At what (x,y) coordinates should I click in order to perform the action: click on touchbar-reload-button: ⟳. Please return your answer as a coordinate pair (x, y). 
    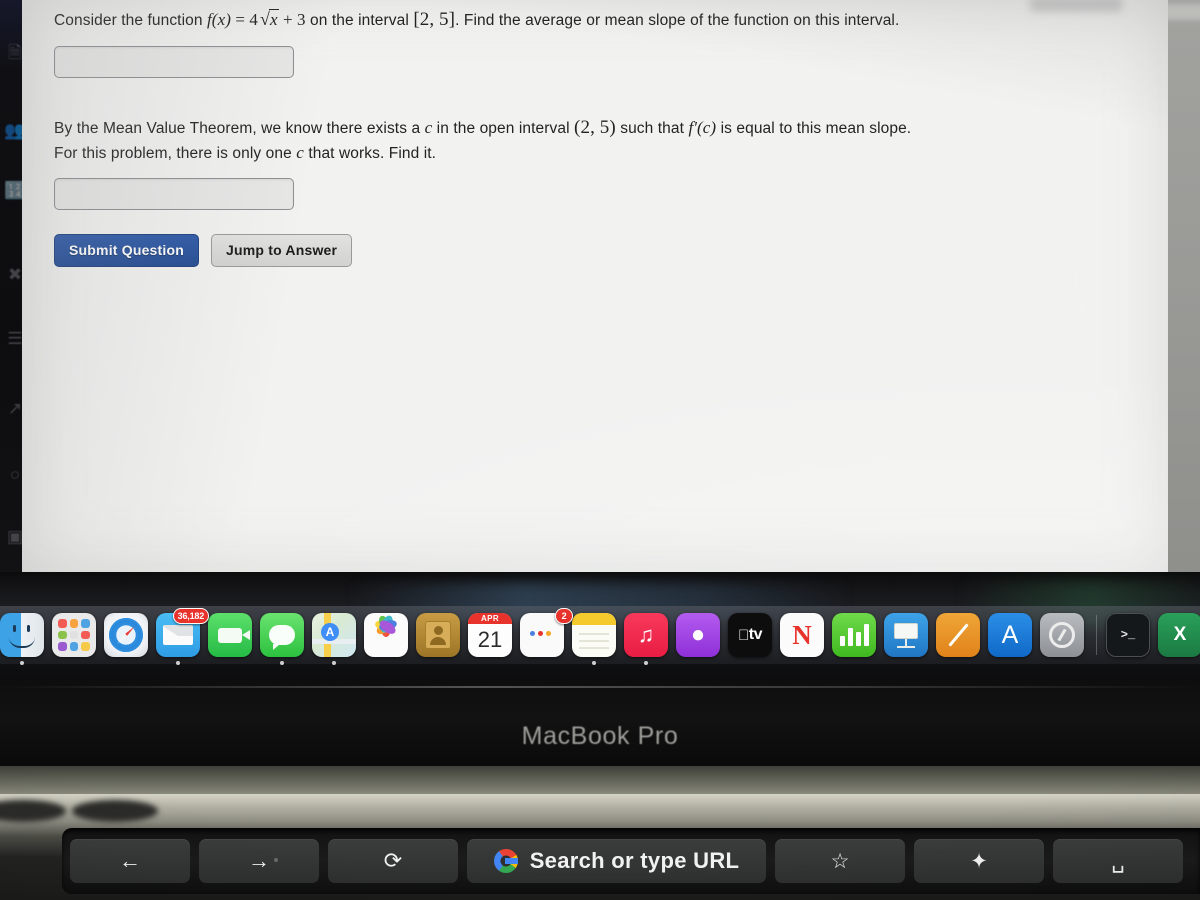
    Looking at the image, I should click on (393, 861).